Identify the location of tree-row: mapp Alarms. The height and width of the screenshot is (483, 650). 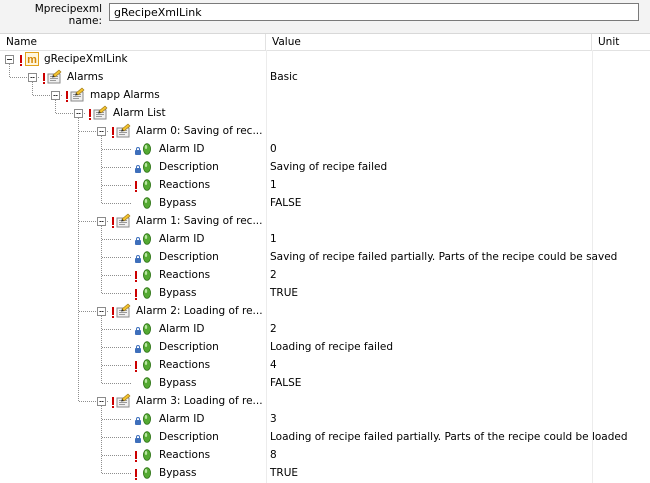
(325, 95).